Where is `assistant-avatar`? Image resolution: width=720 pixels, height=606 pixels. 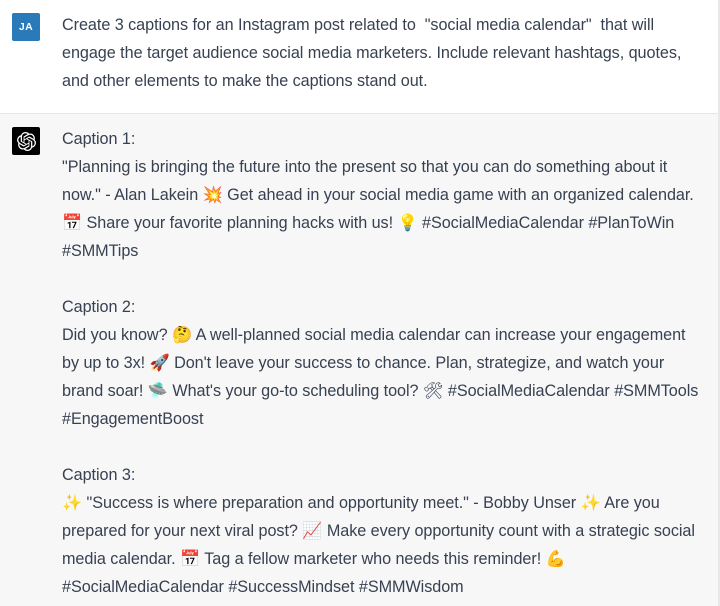 assistant-avatar is located at coordinates (26, 141).